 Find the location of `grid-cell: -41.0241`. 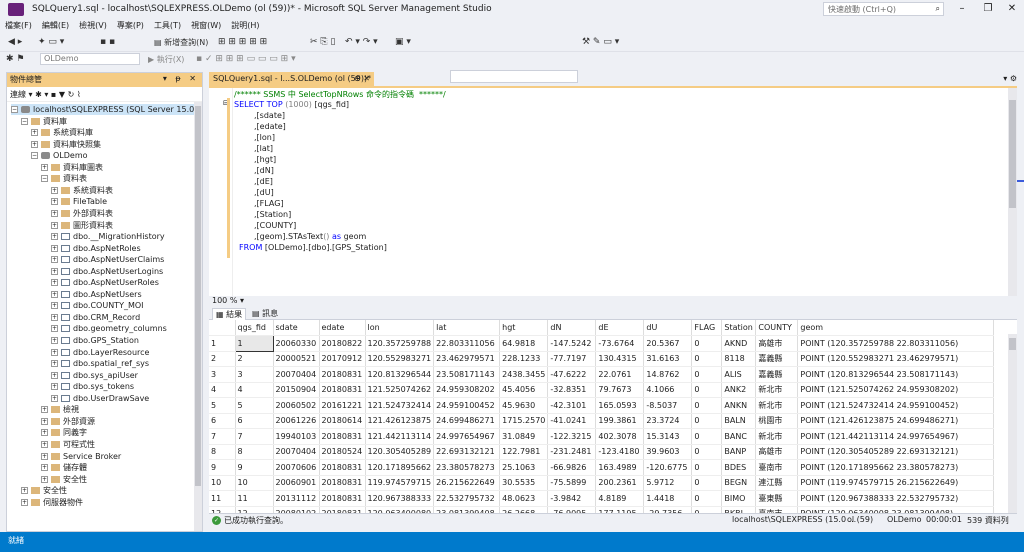

grid-cell: -41.0241 is located at coordinates (572, 421).